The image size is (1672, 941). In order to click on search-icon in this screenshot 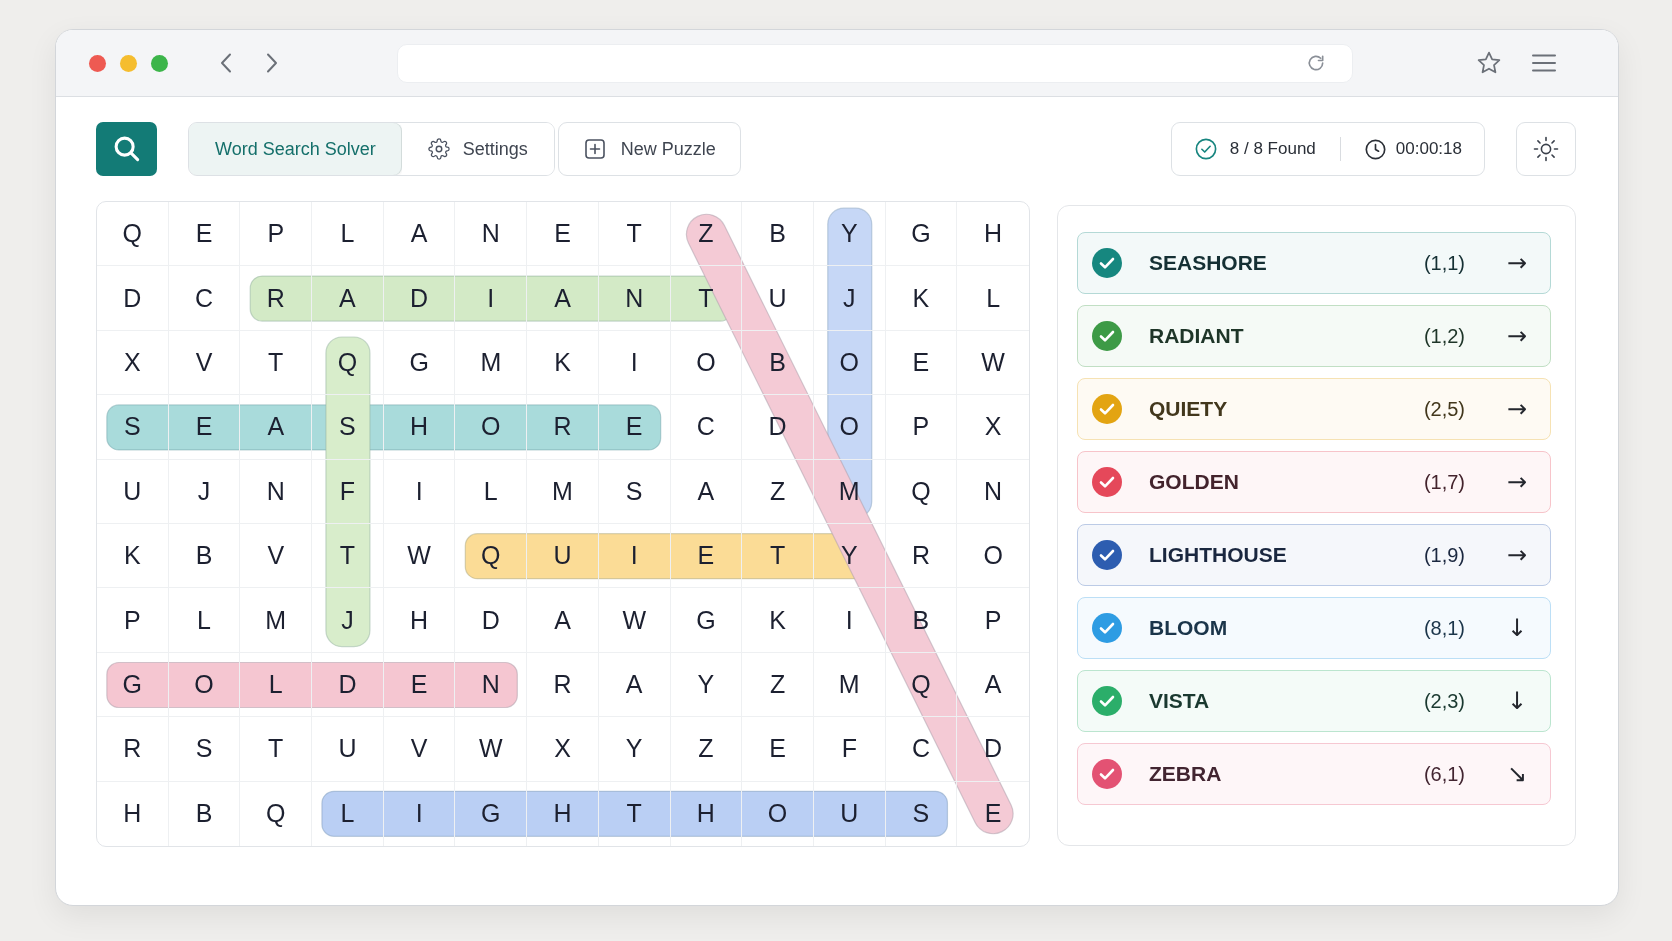, I will do `click(126, 149)`.